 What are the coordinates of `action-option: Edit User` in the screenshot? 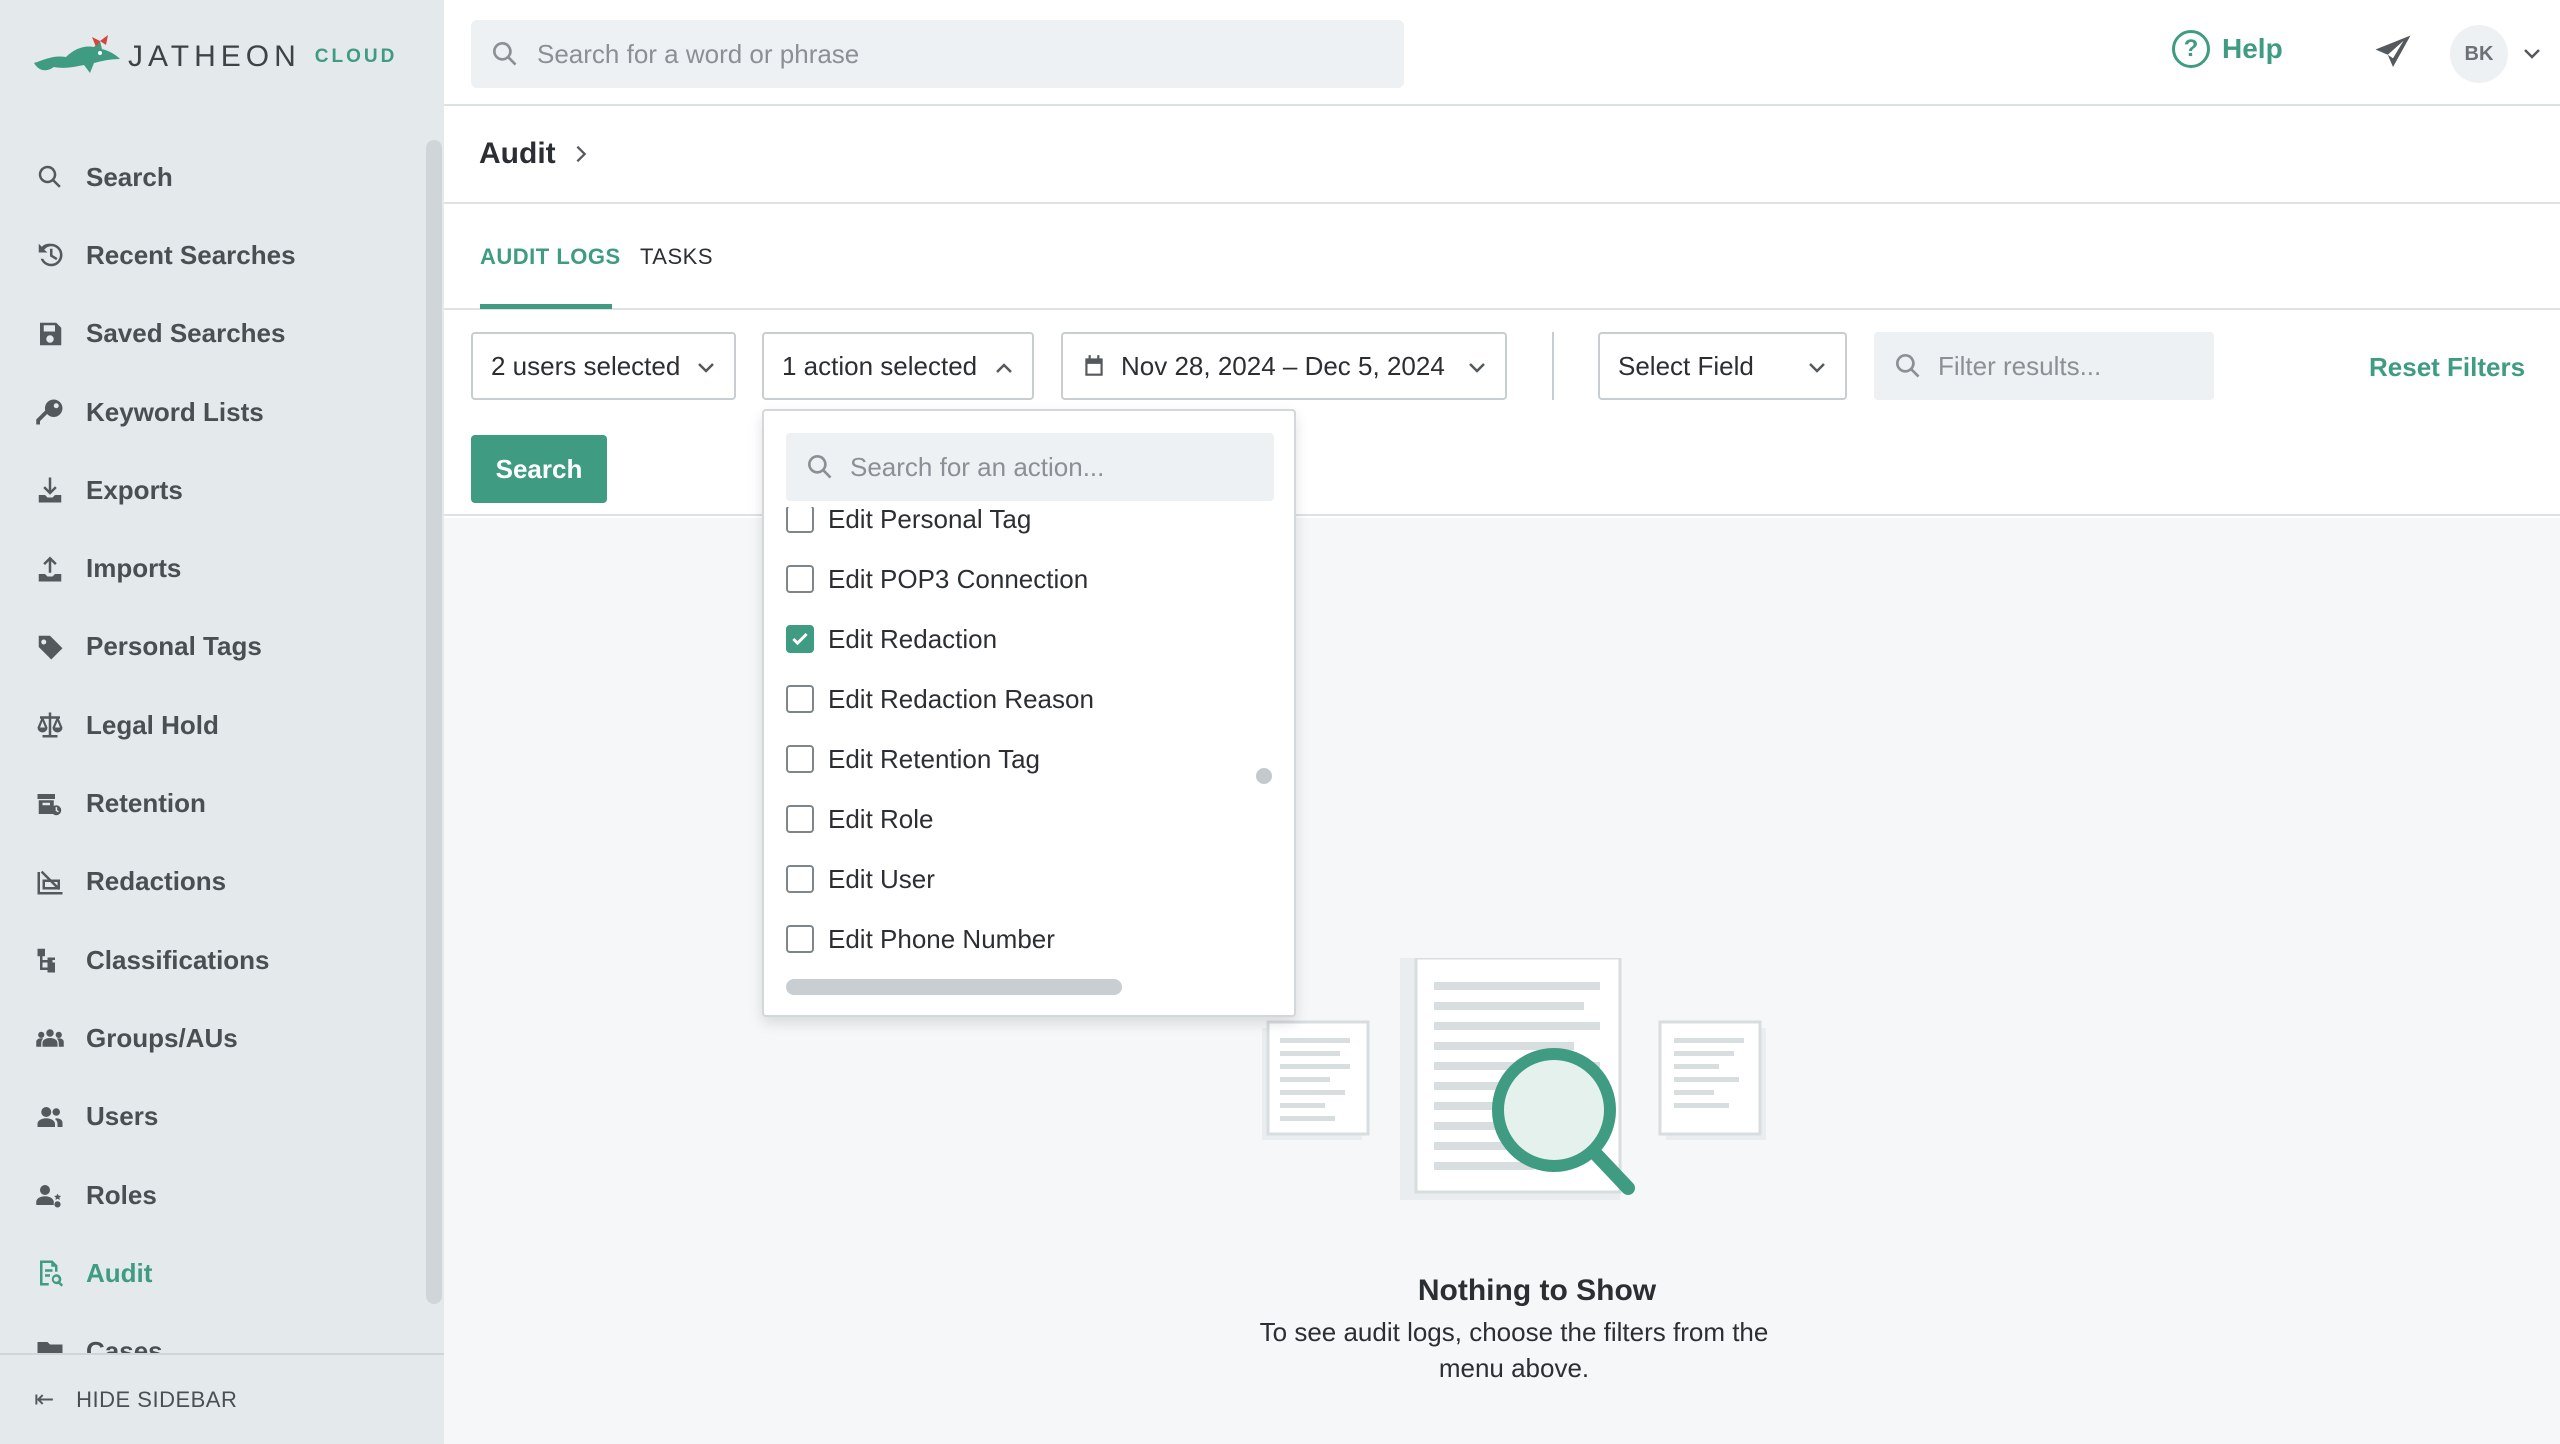 It's located at (860, 879).